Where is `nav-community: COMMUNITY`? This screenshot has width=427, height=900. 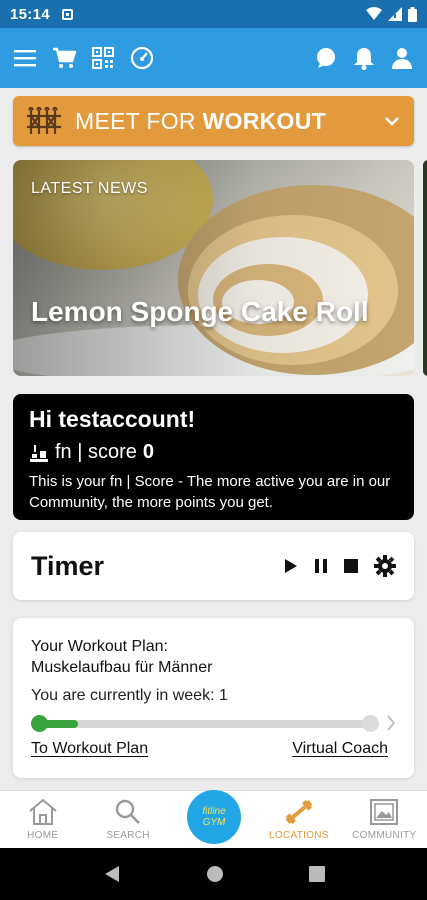
nav-community: COMMUNITY is located at coordinates (384, 819).